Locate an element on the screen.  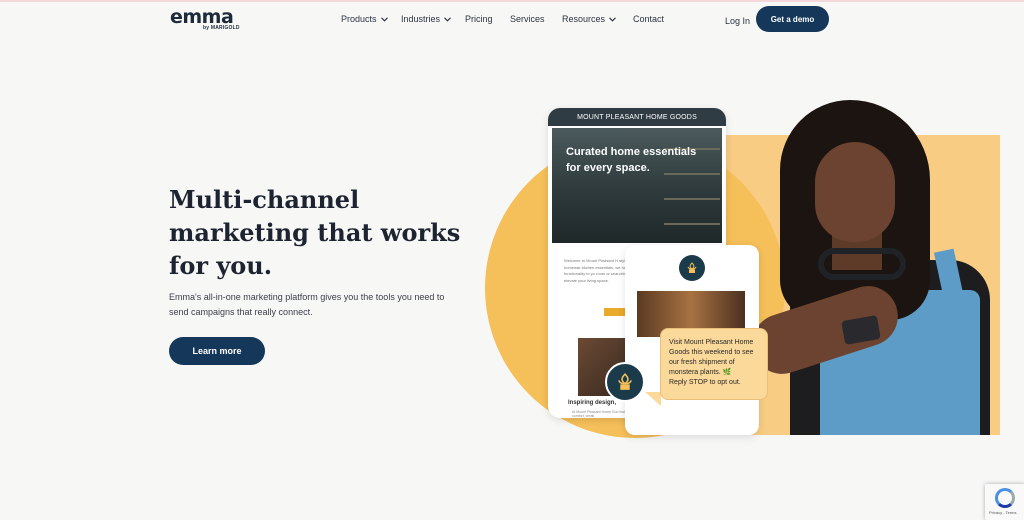
bubble-line: Reply STOP to opt out. is located at coordinates (705, 382).